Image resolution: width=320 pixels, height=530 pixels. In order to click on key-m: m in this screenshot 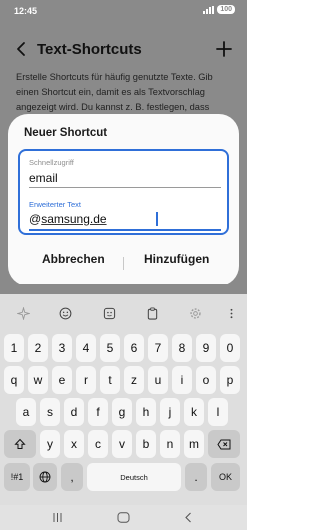, I will do `click(194, 444)`.